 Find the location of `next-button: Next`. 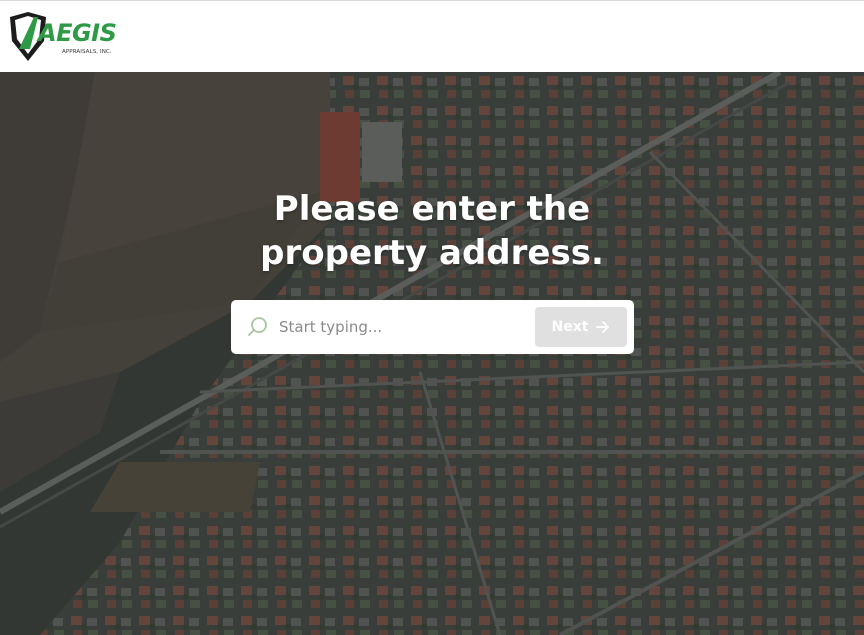

next-button: Next is located at coordinates (581, 327).